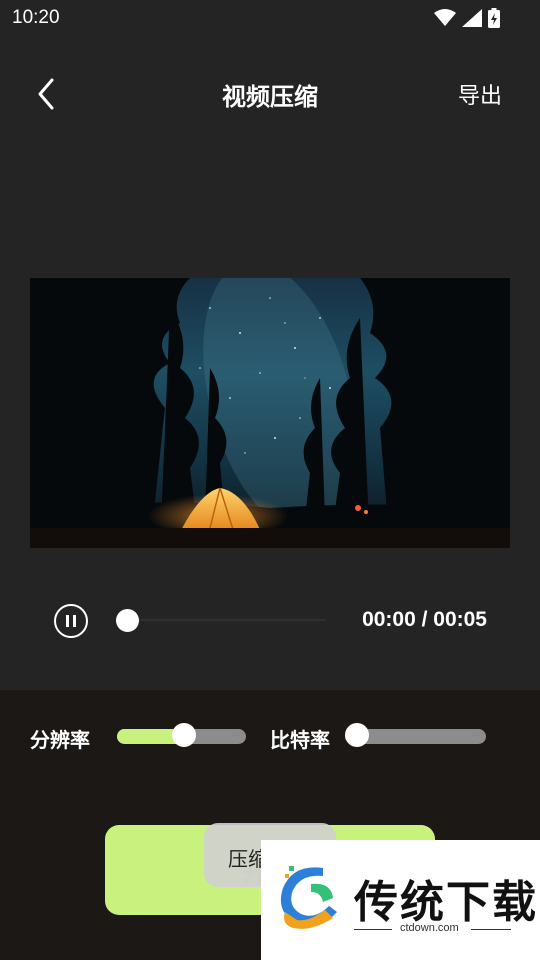 This screenshot has width=540, height=960. I want to click on export-button: 导出, so click(480, 94).